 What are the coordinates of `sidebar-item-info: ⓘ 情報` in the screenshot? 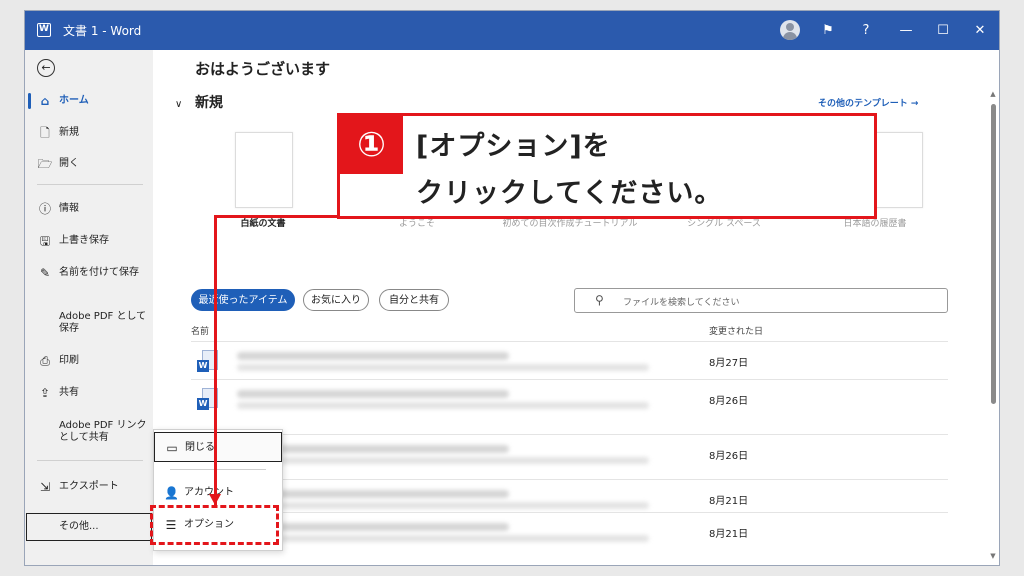 It's located at (89, 209).